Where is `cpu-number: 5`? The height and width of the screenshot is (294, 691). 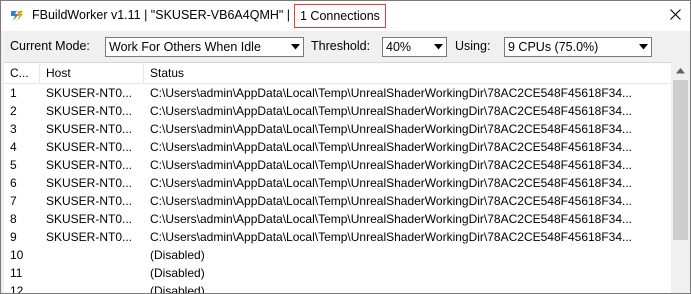
cpu-number: 5 is located at coordinates (13, 165).